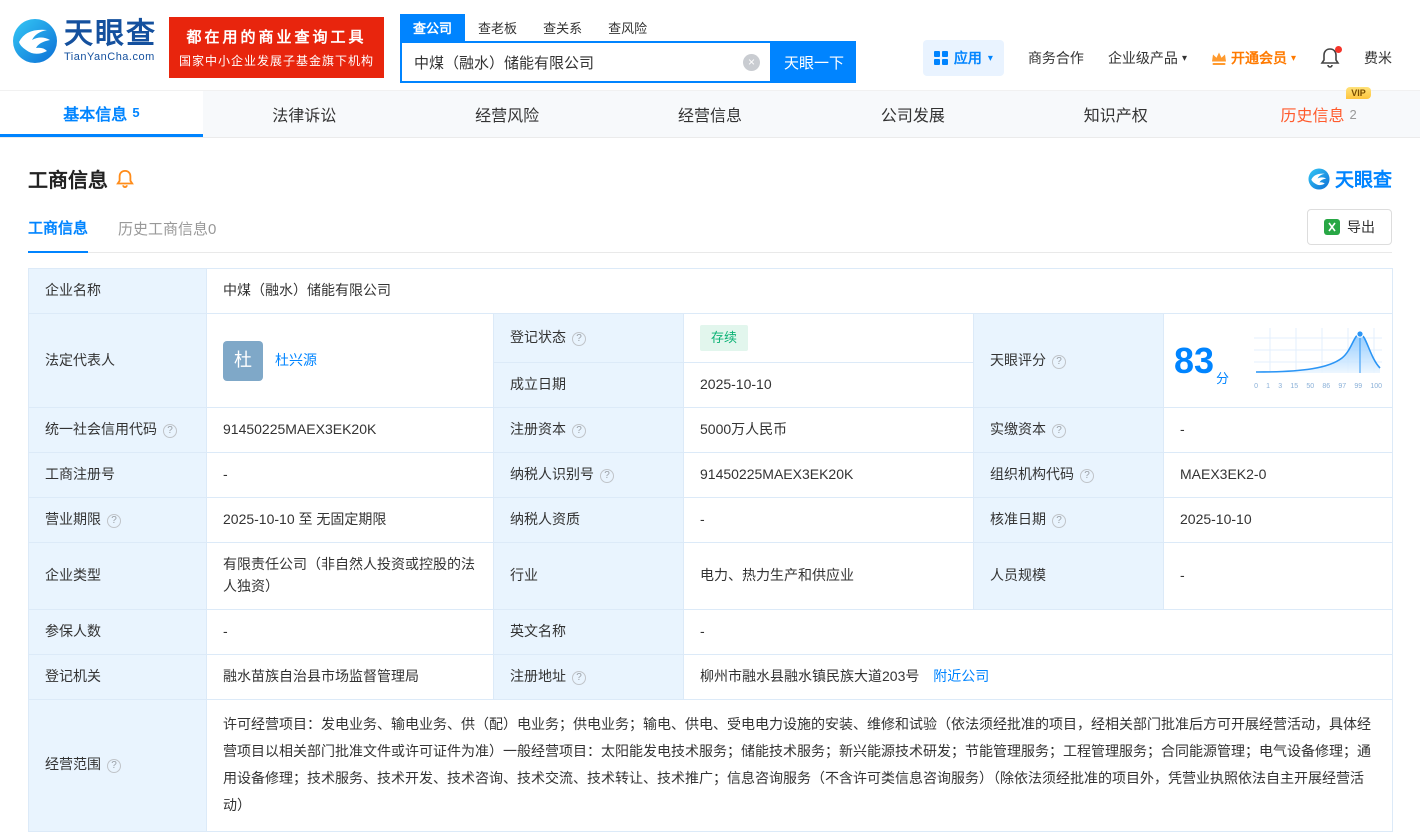 The width and height of the screenshot is (1420, 832). I want to click on search-box: ×, so click(586, 62).